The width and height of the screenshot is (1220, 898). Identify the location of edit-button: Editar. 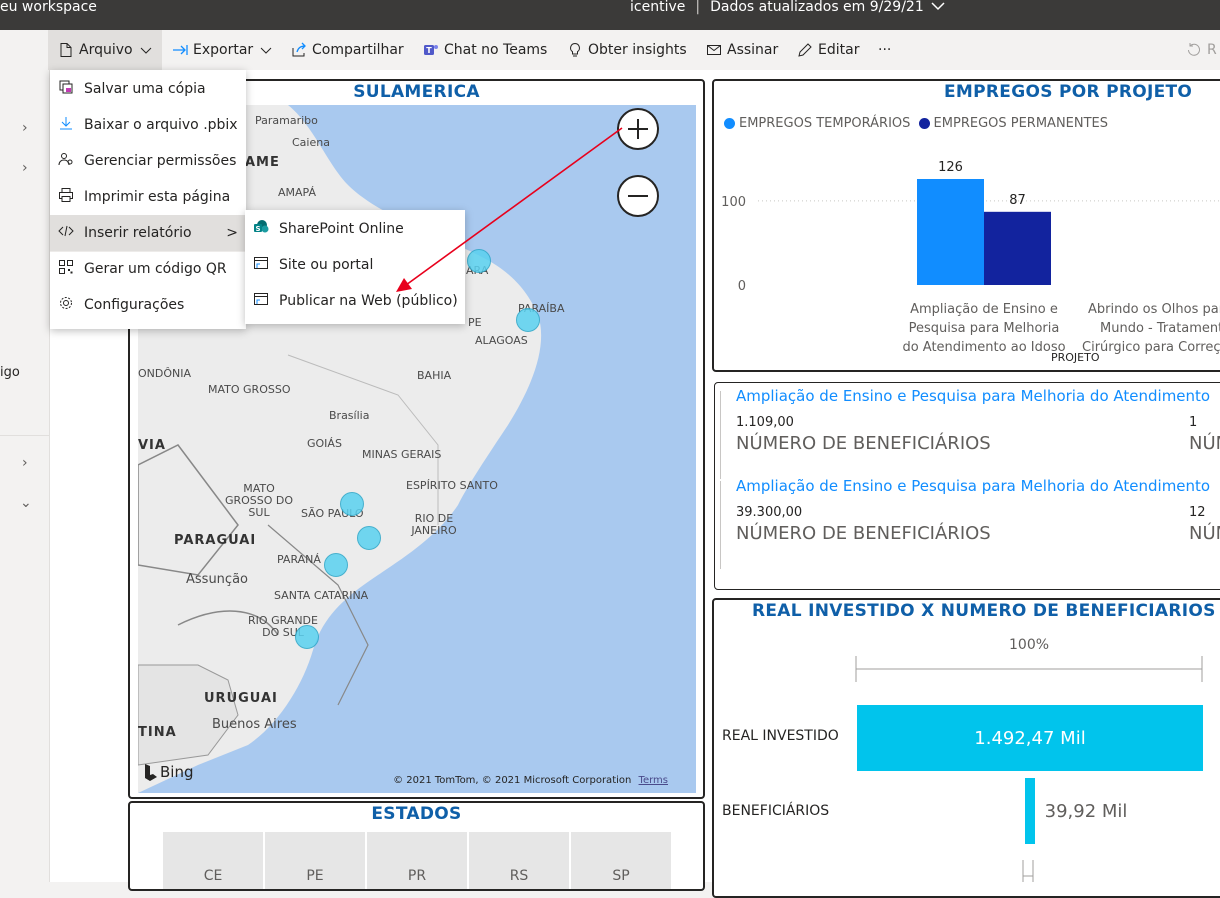
(828, 50).